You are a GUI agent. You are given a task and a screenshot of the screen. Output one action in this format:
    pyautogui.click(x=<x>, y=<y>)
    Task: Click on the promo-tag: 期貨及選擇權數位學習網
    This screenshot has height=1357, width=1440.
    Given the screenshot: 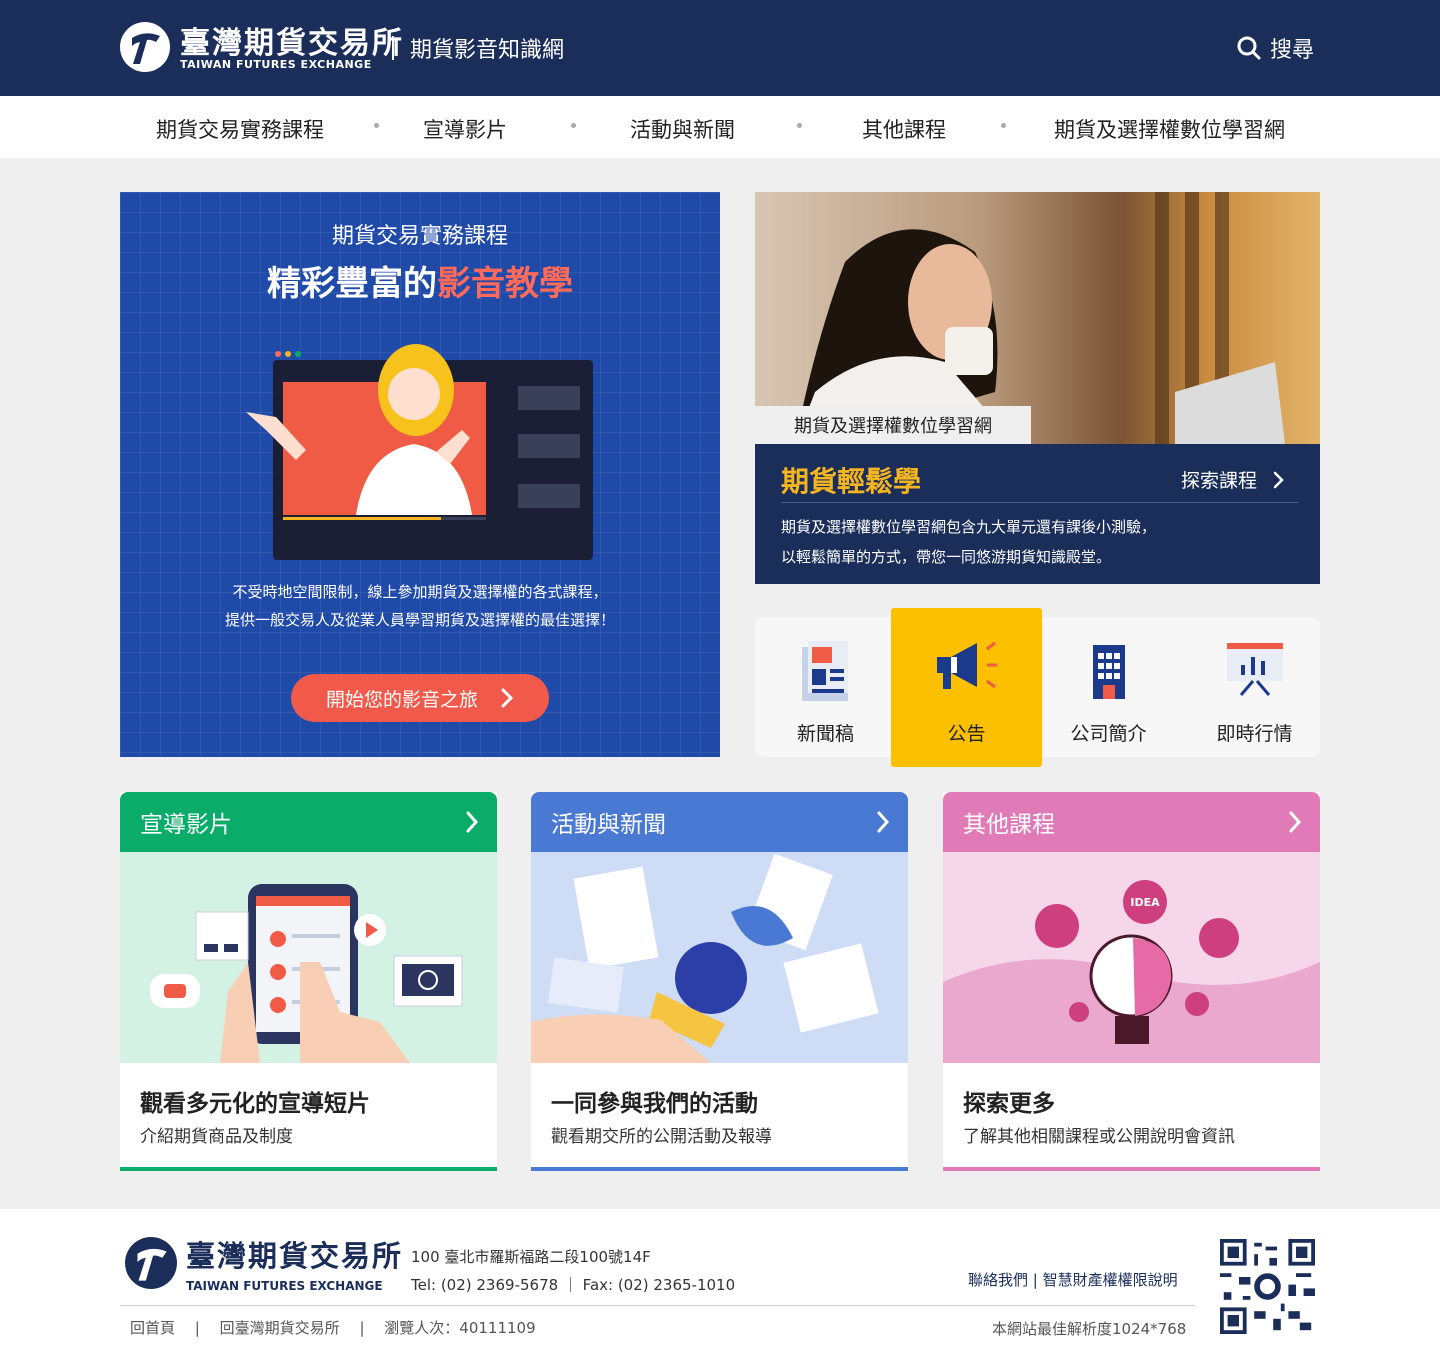 What is the action you would take?
    pyautogui.click(x=893, y=425)
    